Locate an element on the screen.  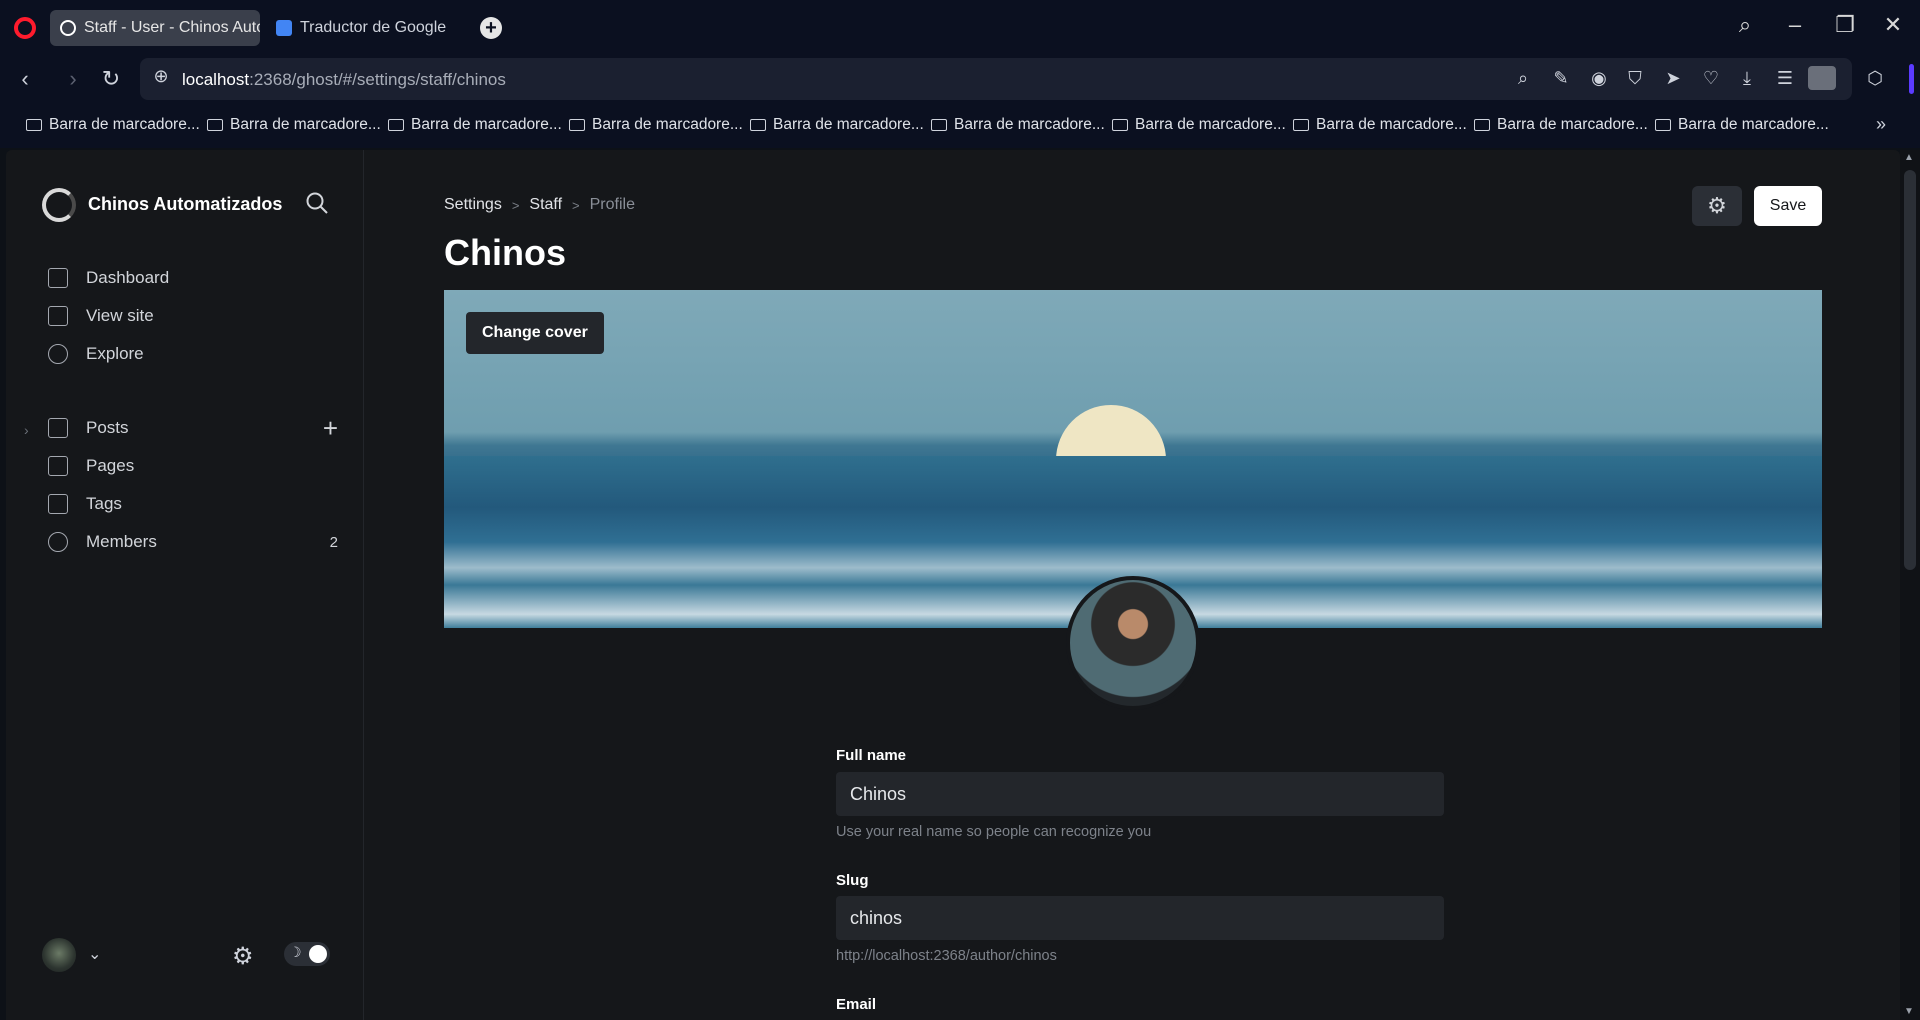
sidebar-item-view-site: View site is located at coordinates (193, 316).